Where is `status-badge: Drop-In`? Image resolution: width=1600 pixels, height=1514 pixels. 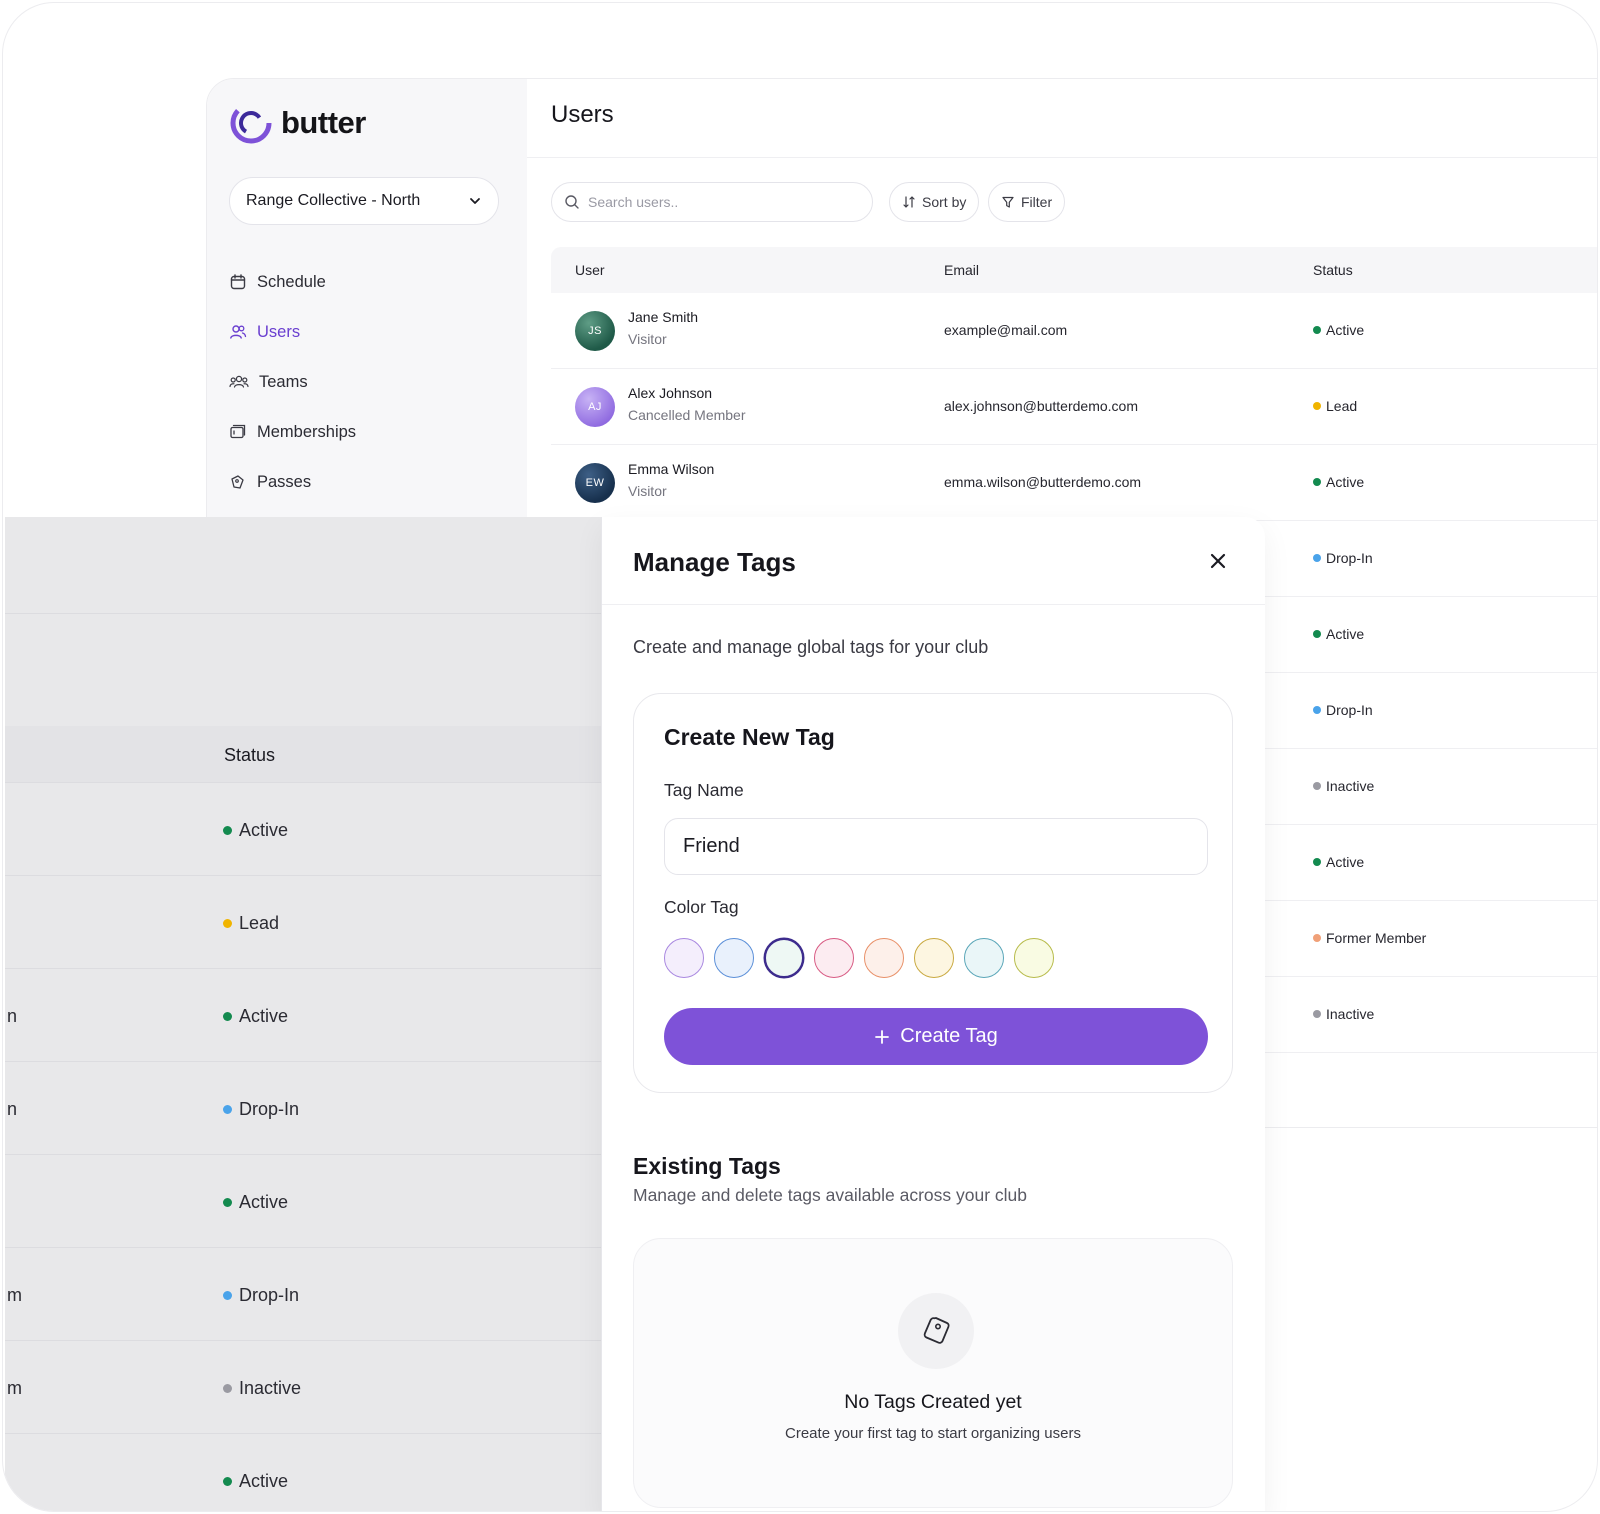 status-badge: Drop-In is located at coordinates (1343, 558).